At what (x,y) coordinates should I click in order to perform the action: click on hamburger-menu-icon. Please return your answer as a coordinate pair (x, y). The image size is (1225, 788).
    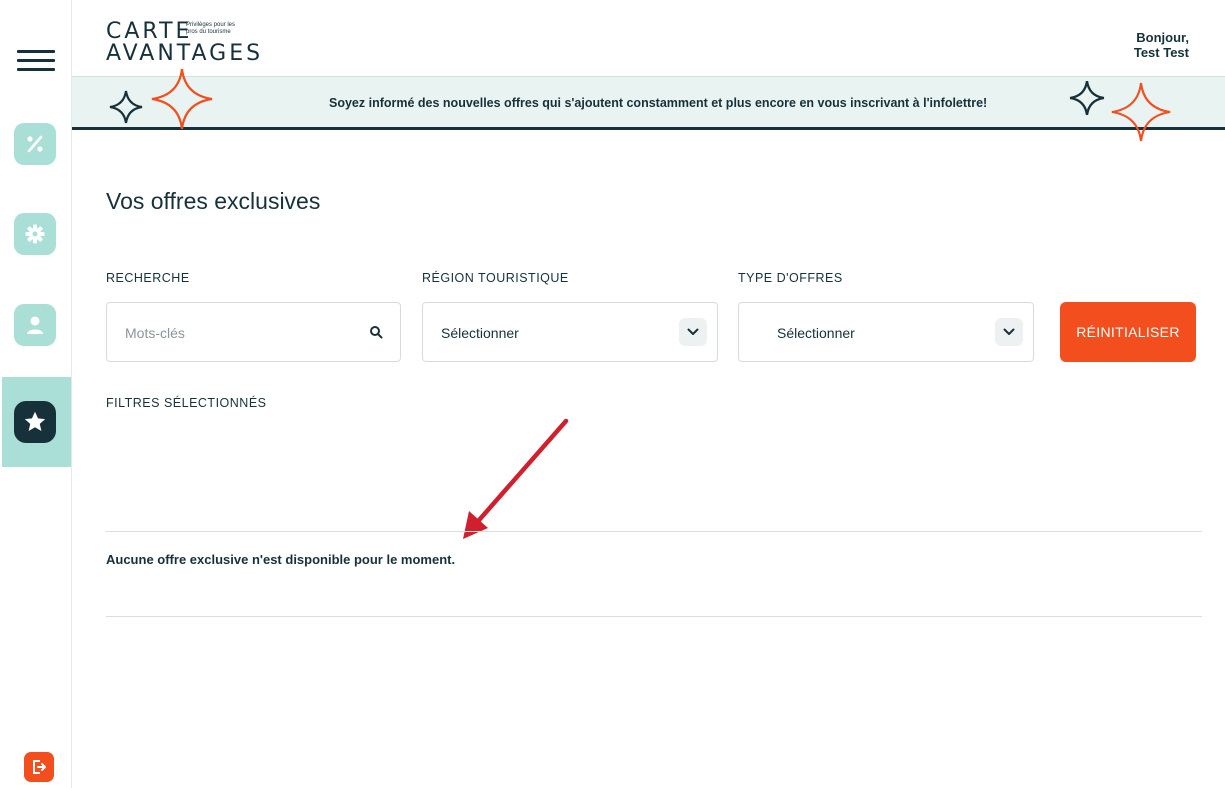
    Looking at the image, I should click on (36, 61).